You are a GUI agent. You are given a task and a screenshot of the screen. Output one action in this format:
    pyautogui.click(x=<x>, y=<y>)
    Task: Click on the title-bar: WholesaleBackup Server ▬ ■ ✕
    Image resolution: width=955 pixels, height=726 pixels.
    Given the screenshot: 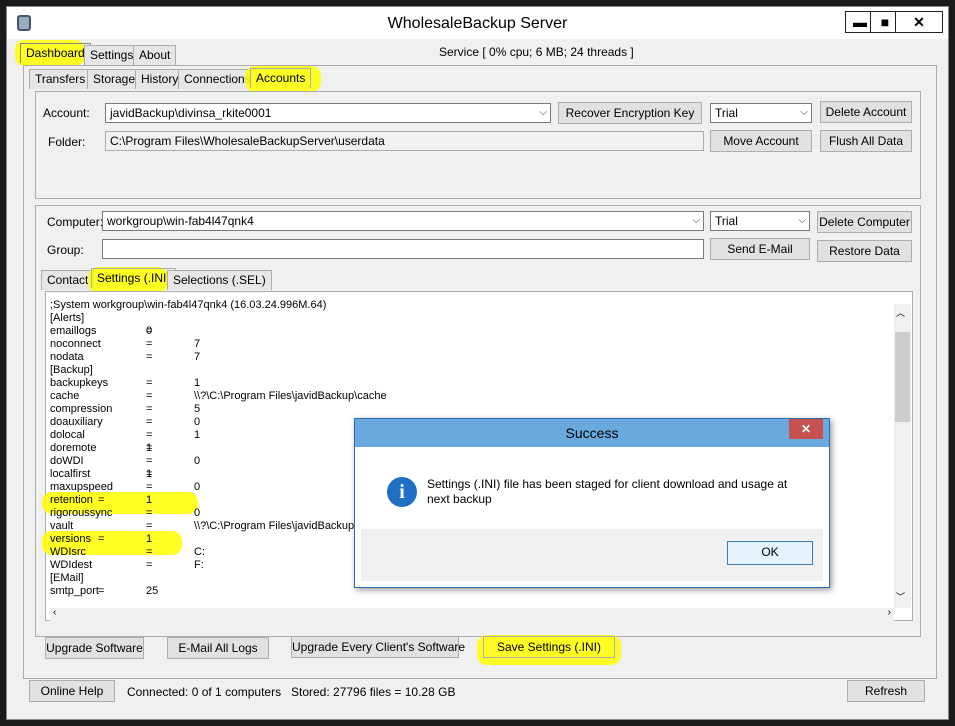 What is the action you would take?
    pyautogui.click(x=477, y=23)
    